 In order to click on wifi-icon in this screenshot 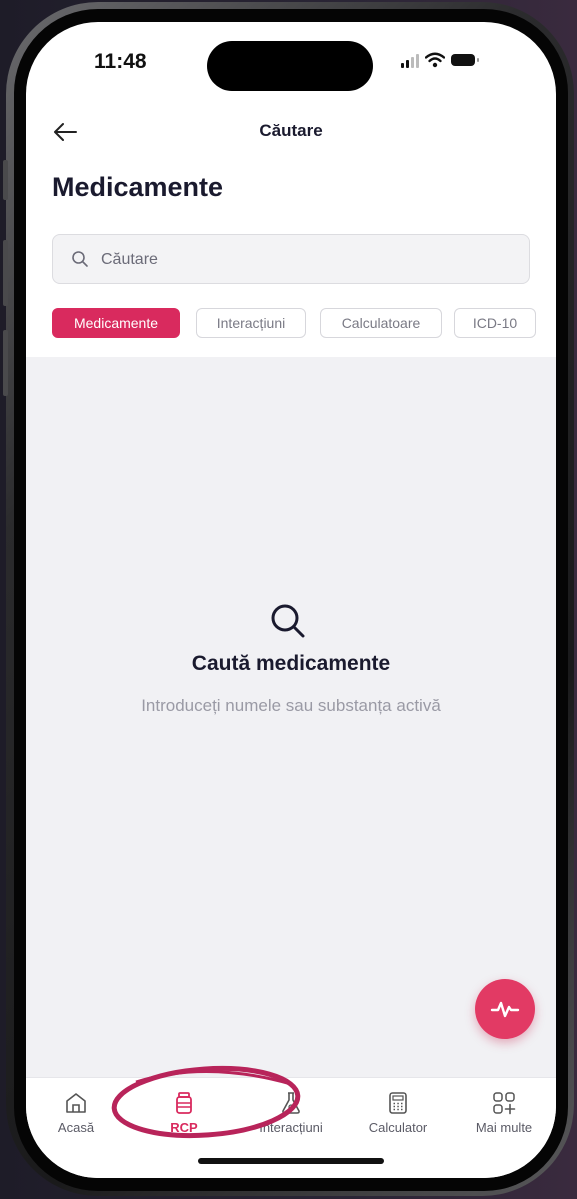, I will do `click(435, 60)`.